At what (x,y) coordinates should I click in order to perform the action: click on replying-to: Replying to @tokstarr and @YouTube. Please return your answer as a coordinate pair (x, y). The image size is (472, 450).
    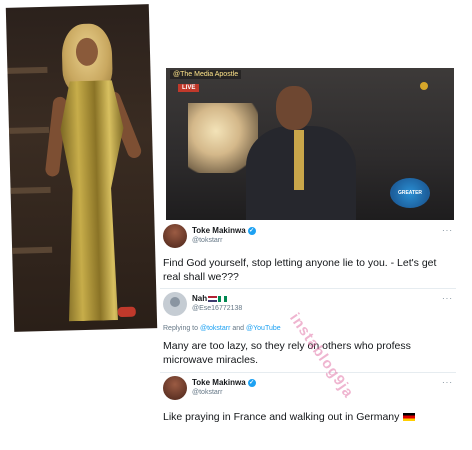
    Looking at the image, I should click on (222, 328).